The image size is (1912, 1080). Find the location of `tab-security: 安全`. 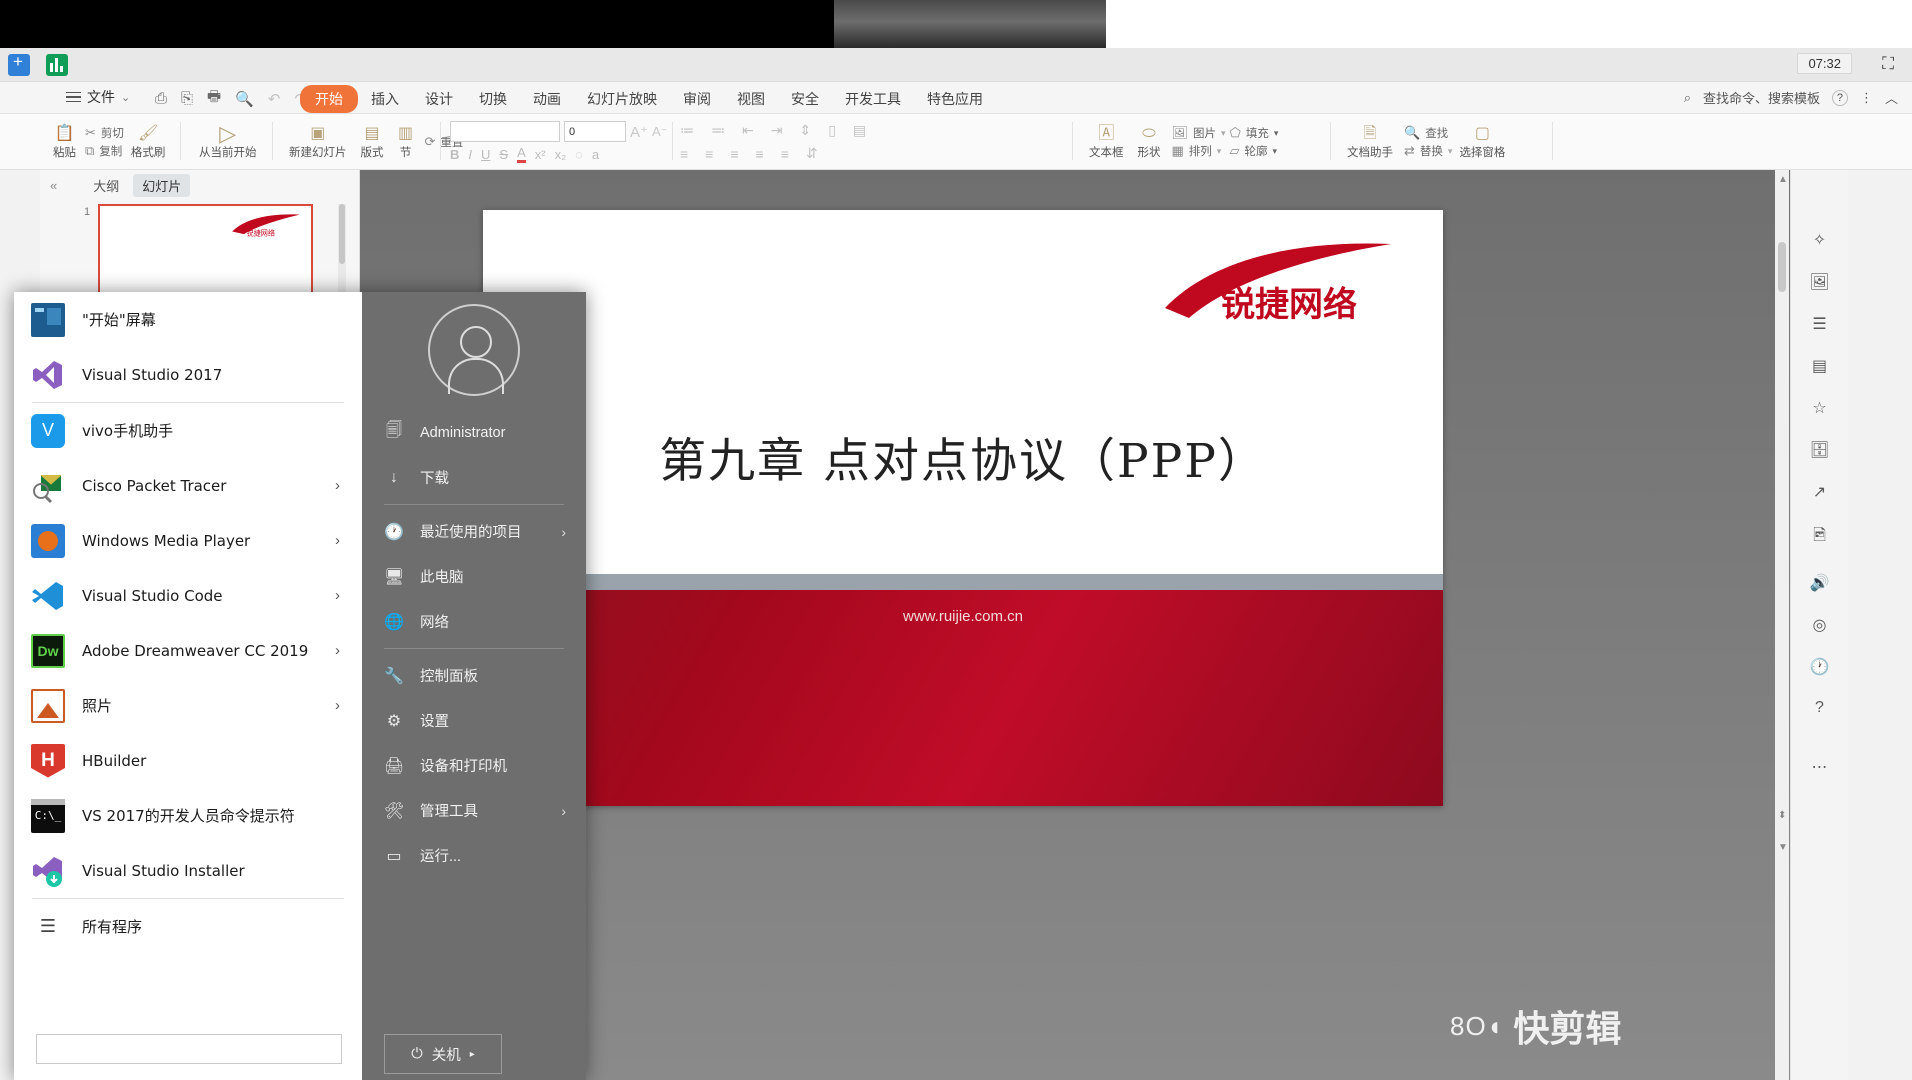

tab-security: 安全 is located at coordinates (805, 99).